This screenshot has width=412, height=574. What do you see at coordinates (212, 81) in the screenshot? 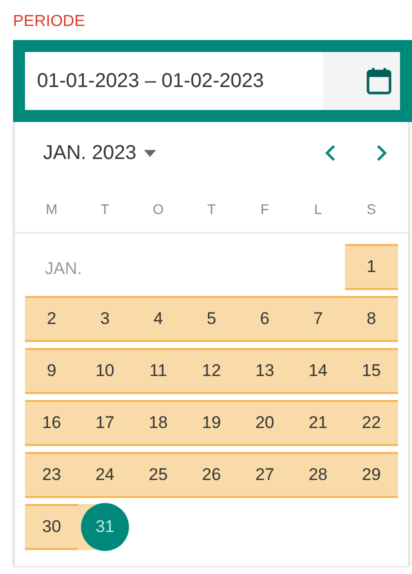
I see `date-range-field: 01-01-2023 – 01-02-2023` at bounding box center [212, 81].